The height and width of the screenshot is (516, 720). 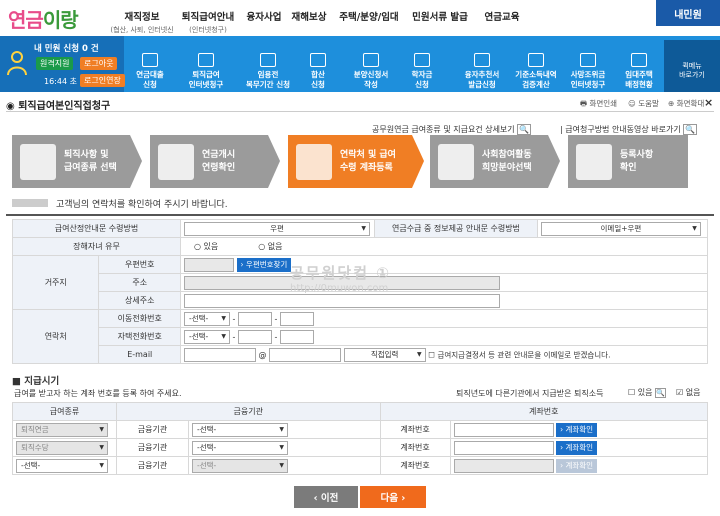 I want to click on laptop-icon, so click(x=206, y=60).